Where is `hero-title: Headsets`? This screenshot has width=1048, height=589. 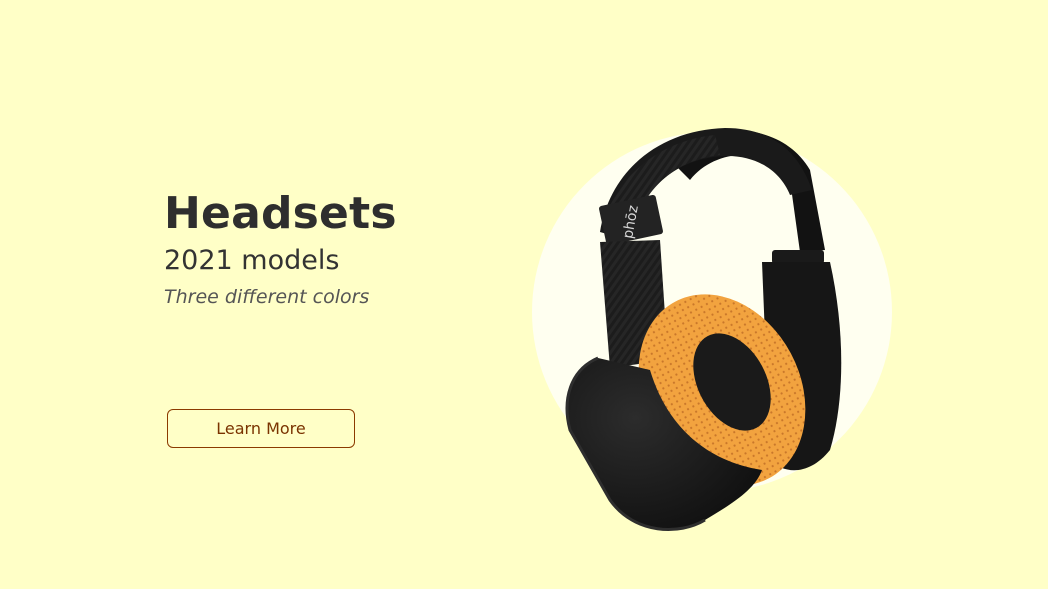 hero-title: Headsets is located at coordinates (280, 213).